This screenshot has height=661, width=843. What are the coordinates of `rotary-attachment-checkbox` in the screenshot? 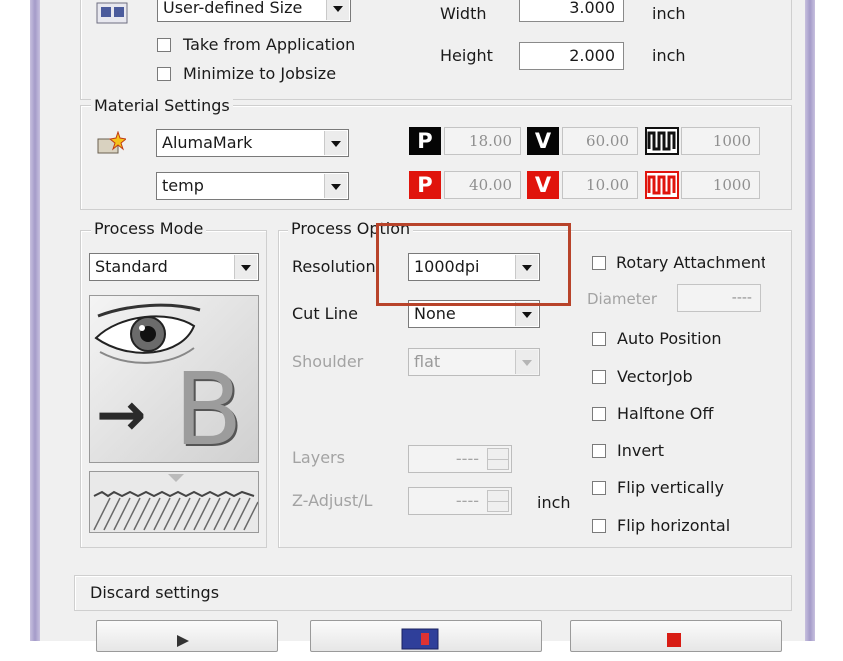 It's located at (599, 263).